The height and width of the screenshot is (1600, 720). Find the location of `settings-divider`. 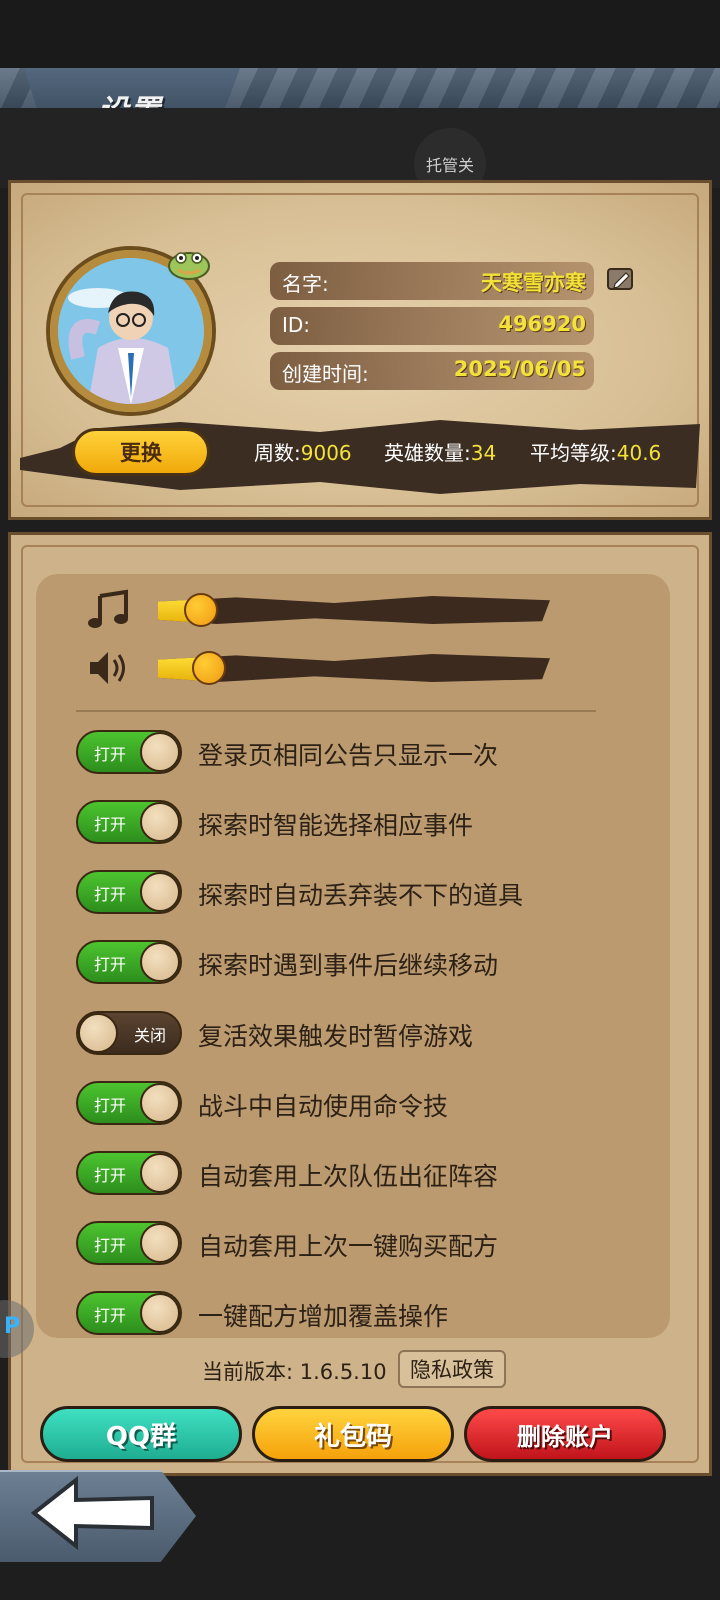

settings-divider is located at coordinates (336, 711).